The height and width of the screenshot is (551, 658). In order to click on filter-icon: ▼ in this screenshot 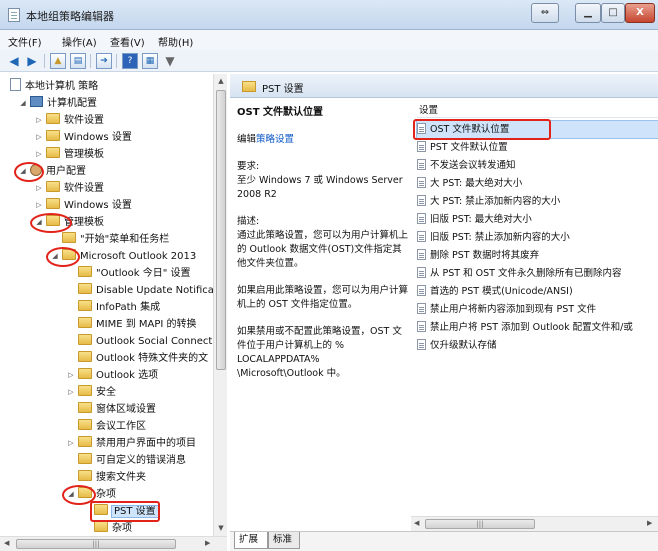, I will do `click(170, 61)`.